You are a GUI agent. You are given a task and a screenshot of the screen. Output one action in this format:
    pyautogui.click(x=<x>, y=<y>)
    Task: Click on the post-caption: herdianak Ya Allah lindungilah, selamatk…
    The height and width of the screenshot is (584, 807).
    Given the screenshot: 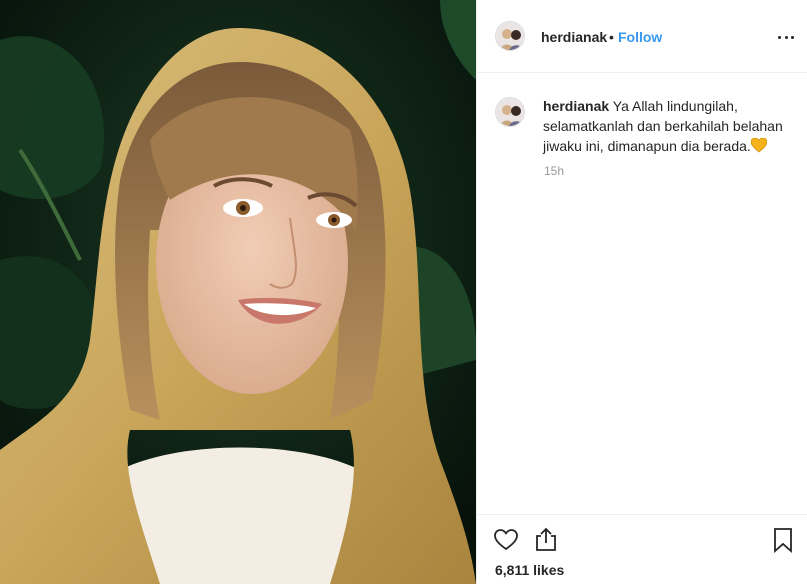 What is the action you would take?
    pyautogui.click(x=668, y=127)
    